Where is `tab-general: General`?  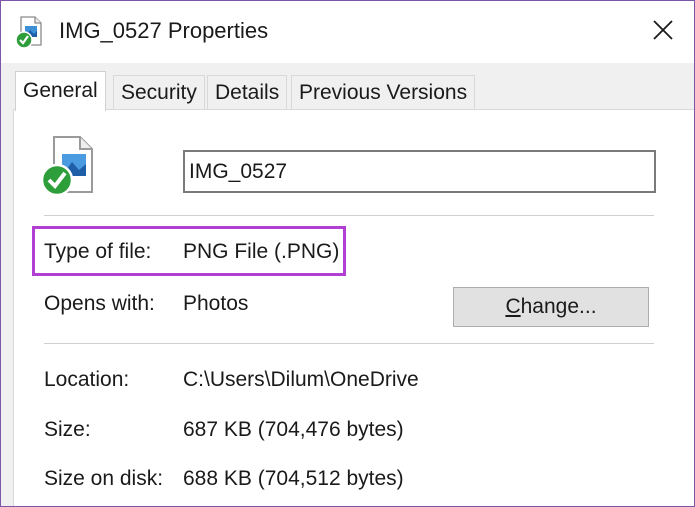
tab-general: General is located at coordinates (60, 91).